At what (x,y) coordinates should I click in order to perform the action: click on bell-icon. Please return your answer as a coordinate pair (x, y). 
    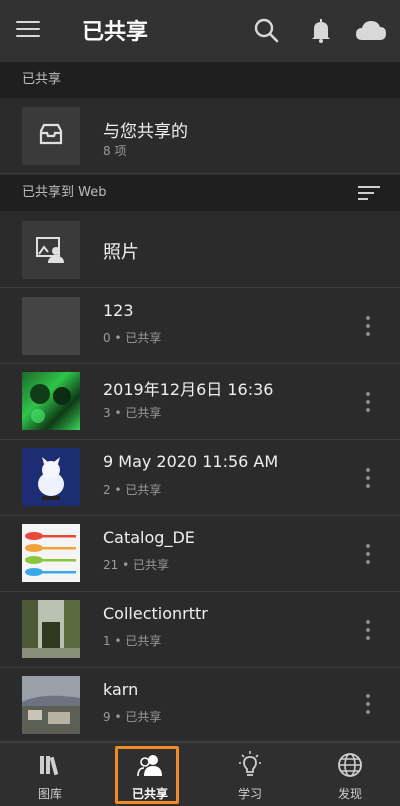
    Looking at the image, I should click on (321, 31).